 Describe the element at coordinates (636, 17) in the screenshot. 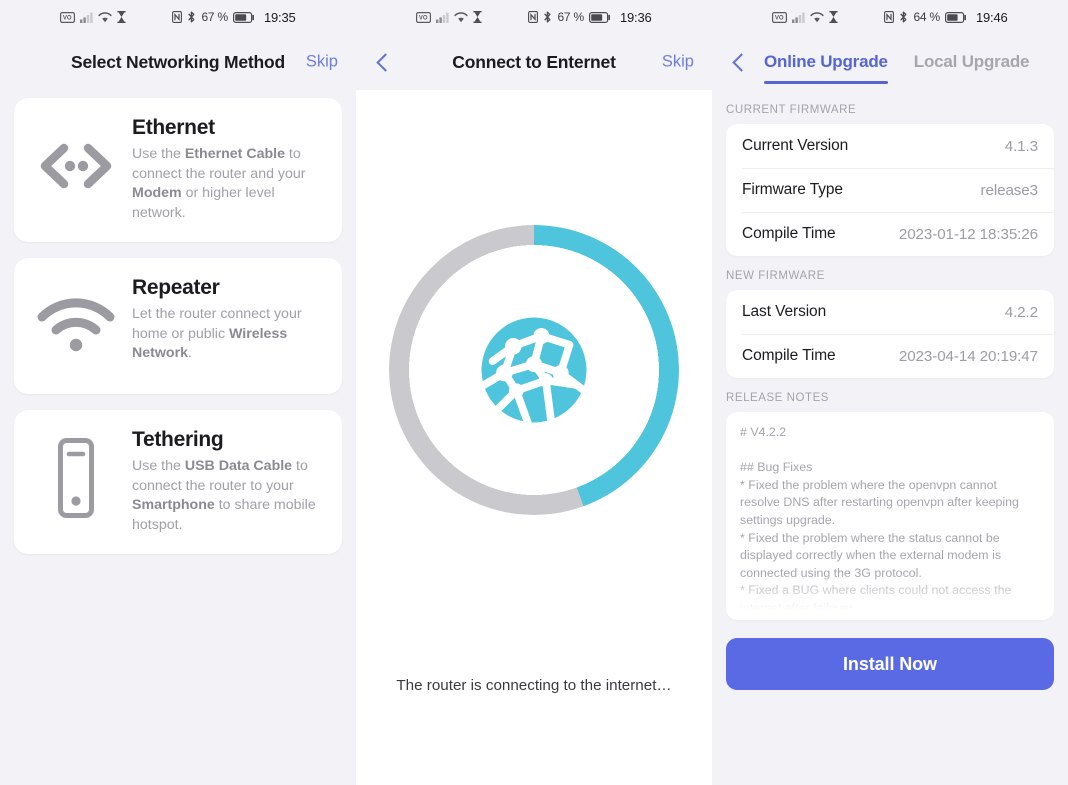

I see `clock-label: 19:36` at that location.